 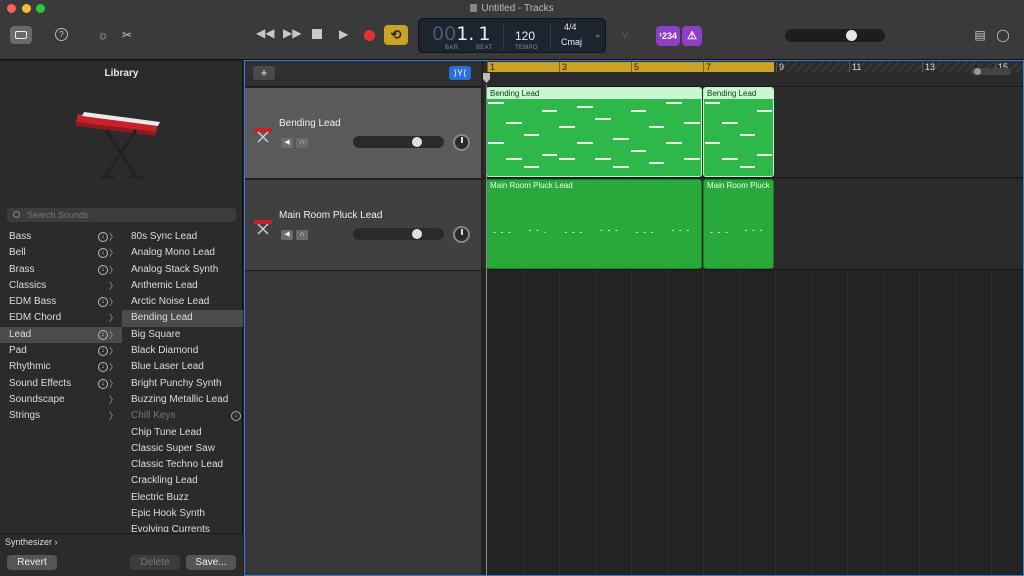 I want to click on count-in-button: ¹234, so click(x=668, y=36).